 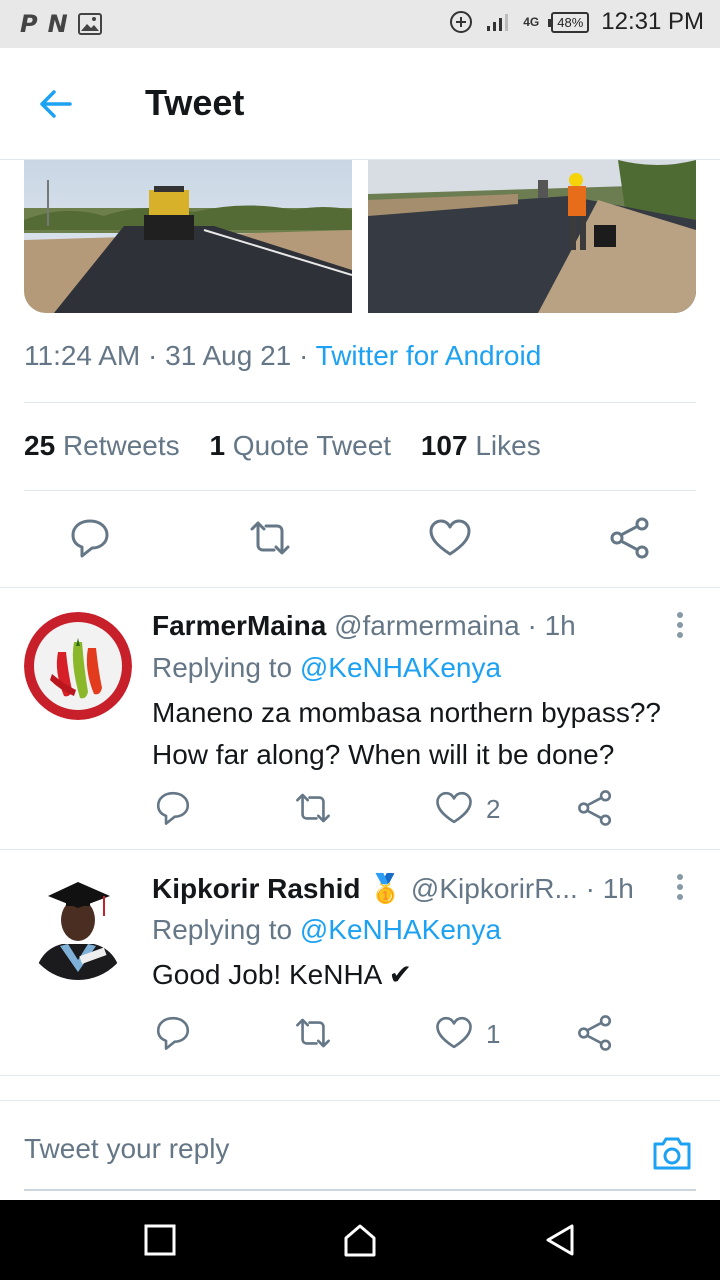 I want to click on reply-header: FarmerMaina @farmermaina · 1h, so click(x=364, y=625).